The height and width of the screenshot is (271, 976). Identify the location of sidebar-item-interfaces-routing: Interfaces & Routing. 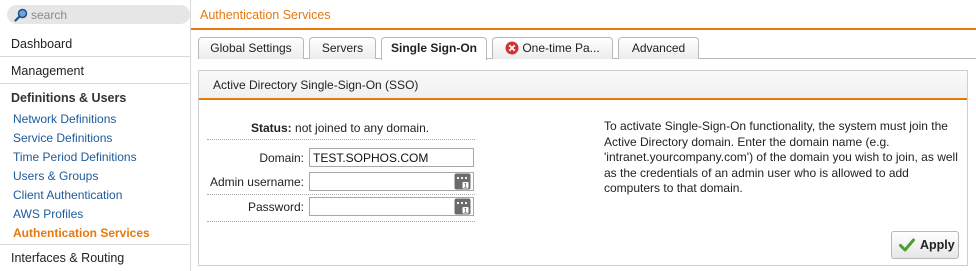
(95, 257).